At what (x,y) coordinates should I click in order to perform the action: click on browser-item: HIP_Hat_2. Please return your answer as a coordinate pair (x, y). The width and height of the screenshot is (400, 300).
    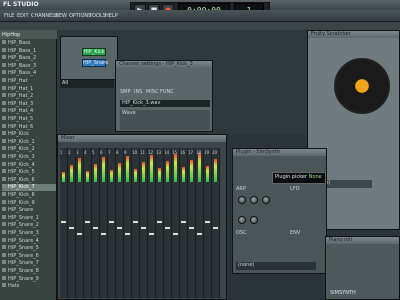
    Looking at the image, I should click on (29, 96).